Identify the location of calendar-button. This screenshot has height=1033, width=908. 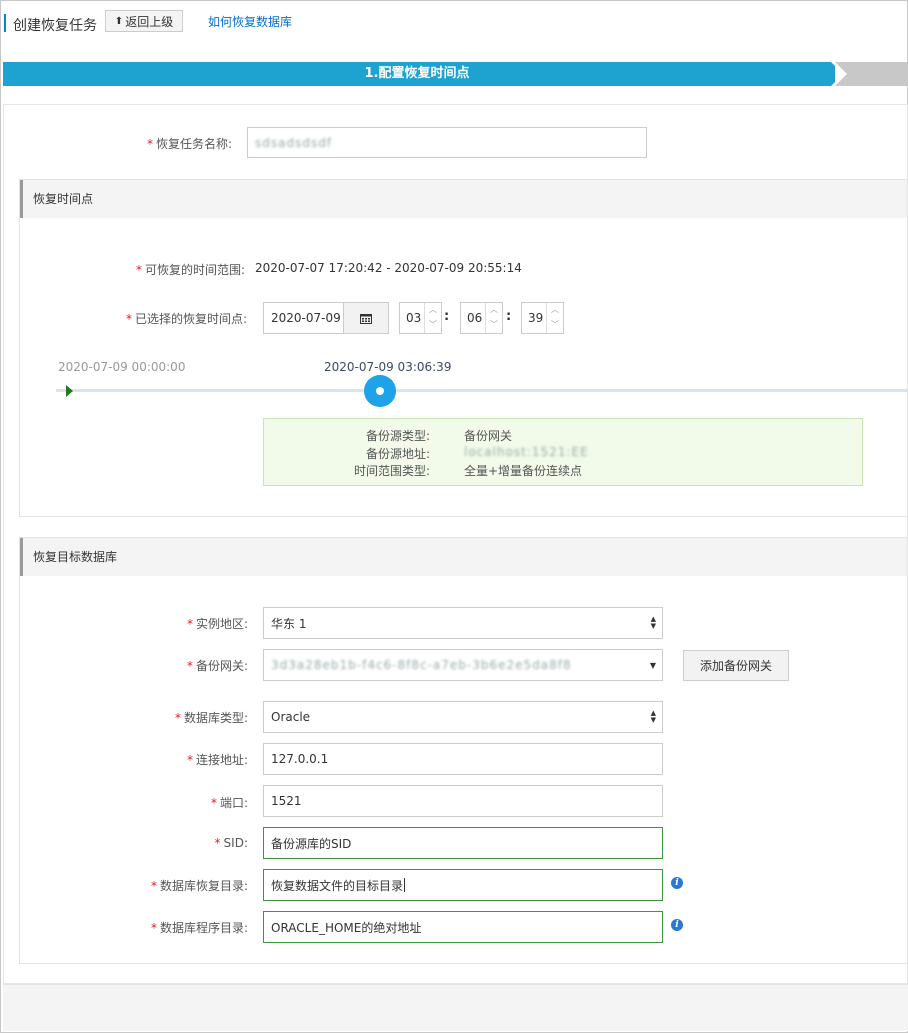
(366, 318).